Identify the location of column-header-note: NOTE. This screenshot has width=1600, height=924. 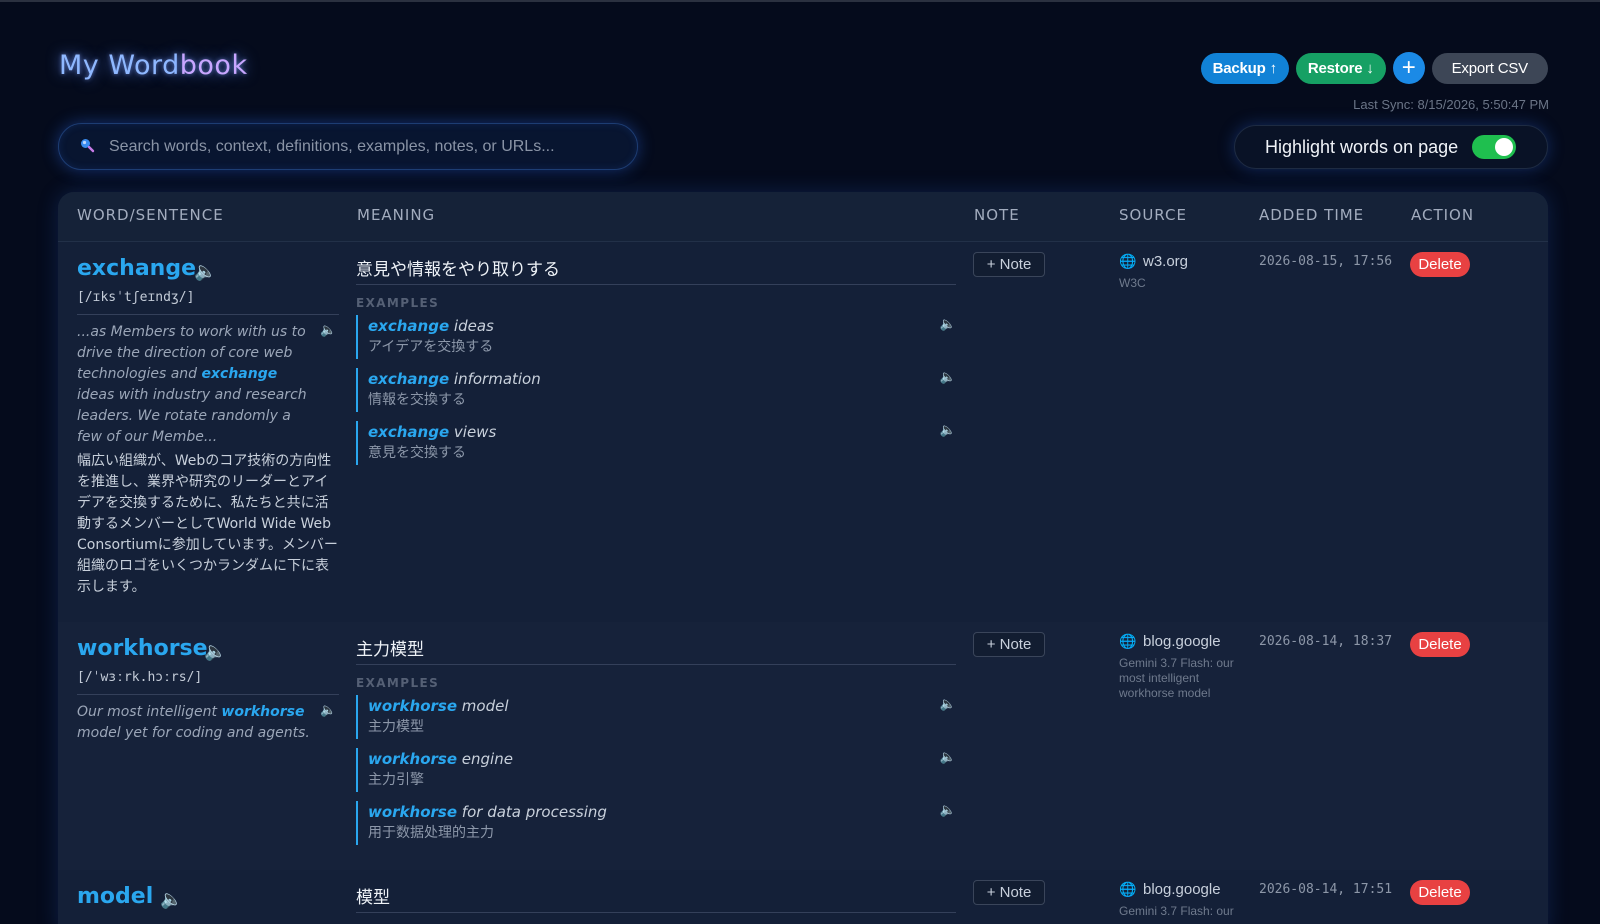
(997, 215).